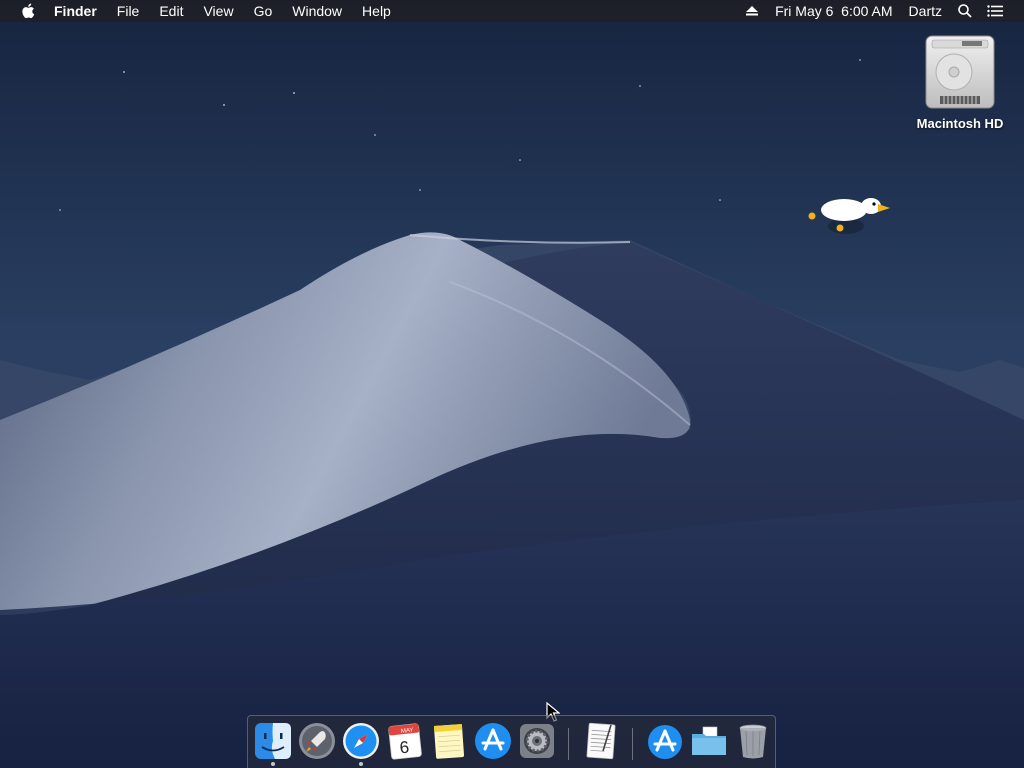  What do you see at coordinates (80, 11) in the screenshot?
I see `menu-app-finder: Finder` at bounding box center [80, 11].